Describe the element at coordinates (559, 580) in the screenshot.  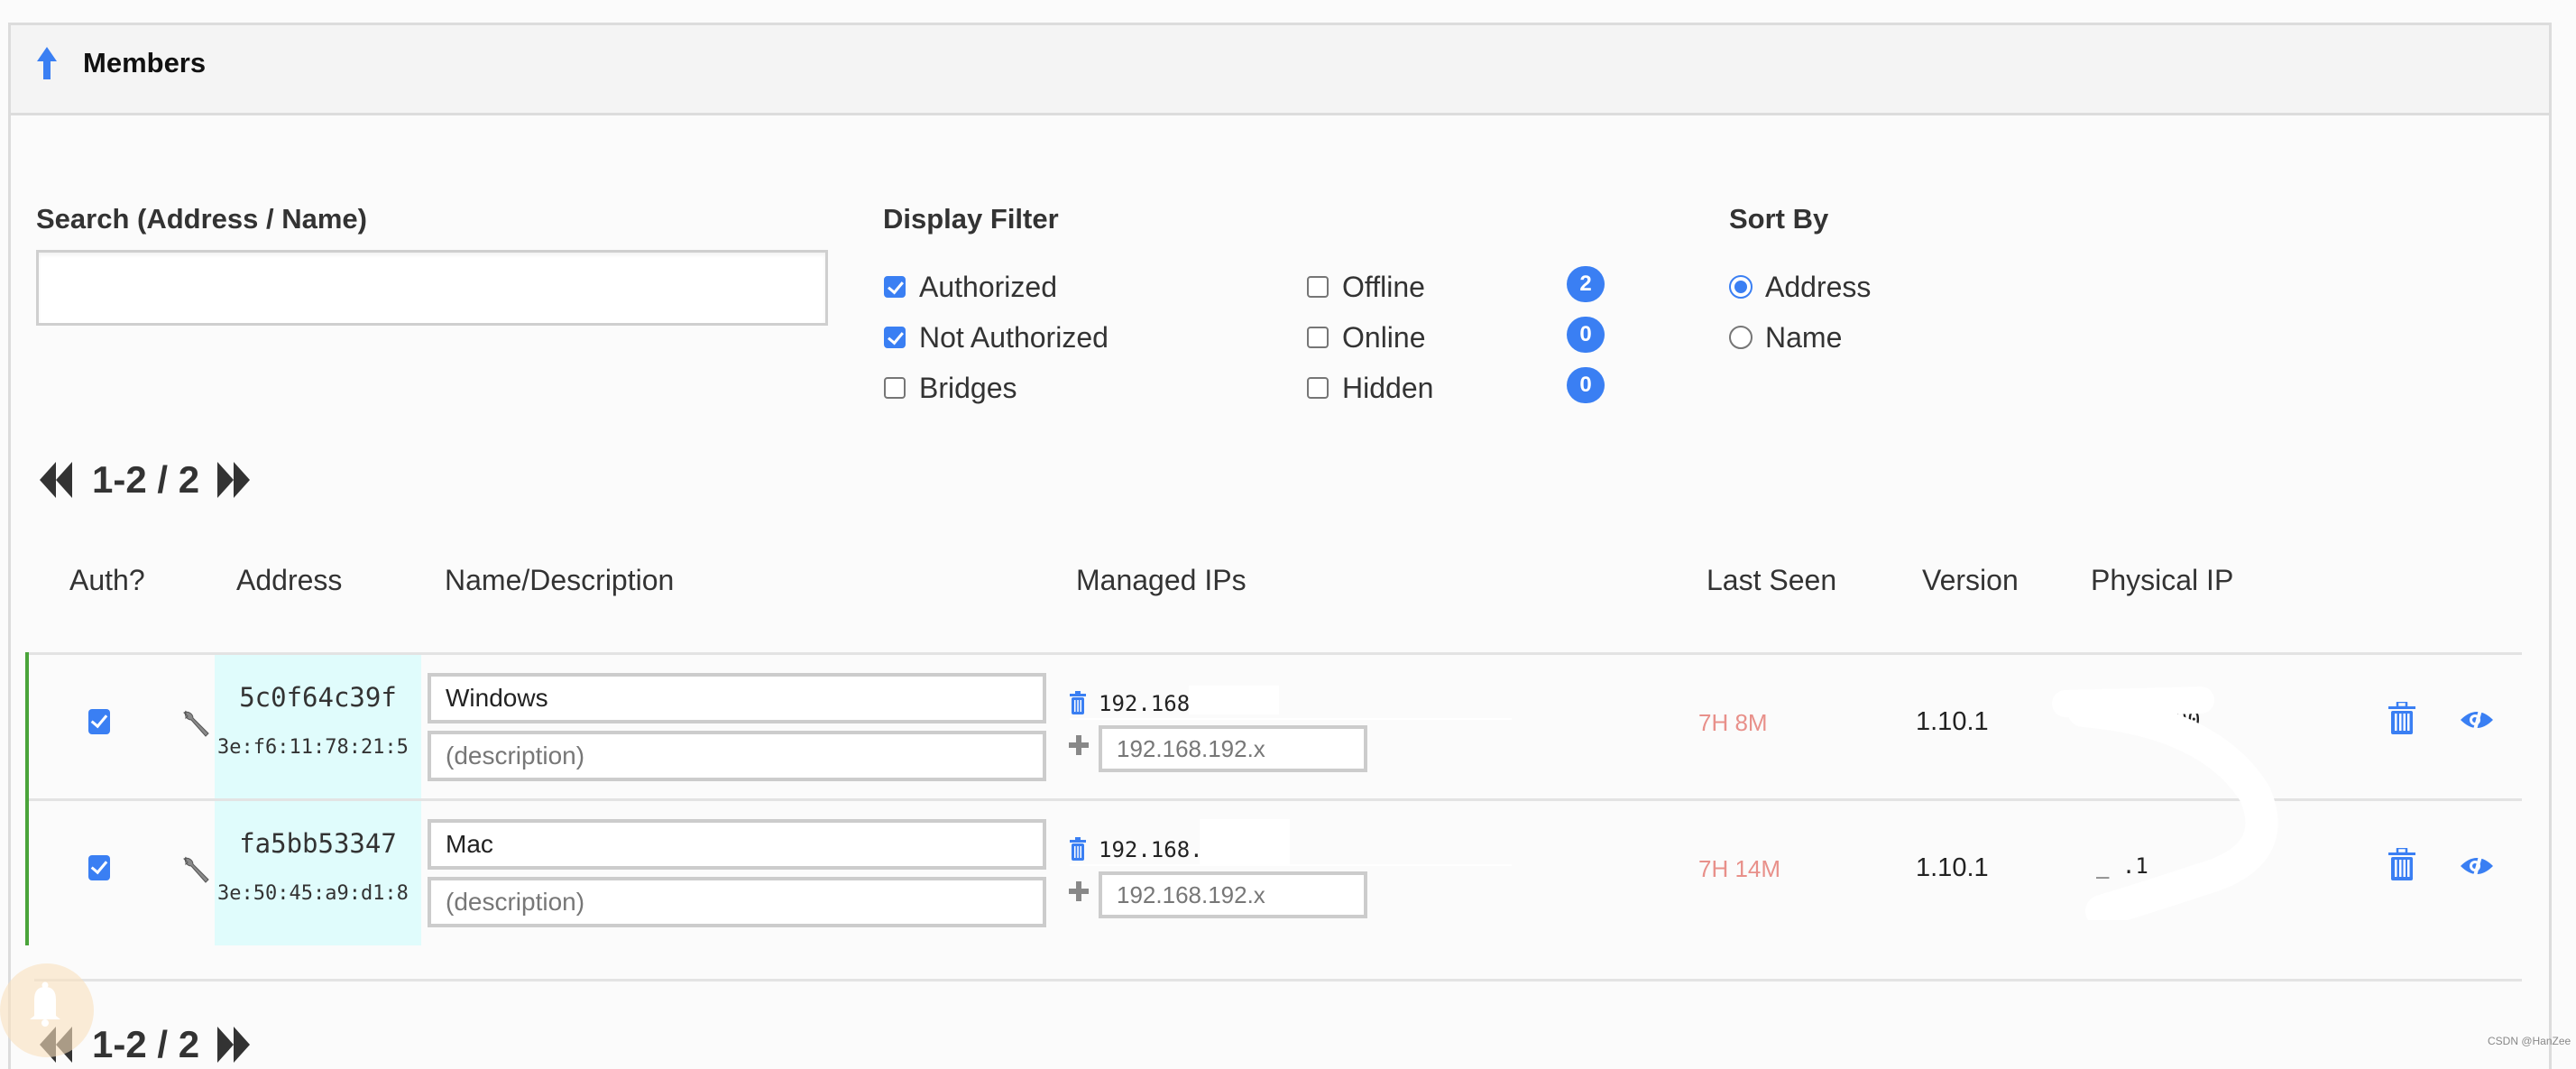
I see `column-header-name: Name/Description` at that location.